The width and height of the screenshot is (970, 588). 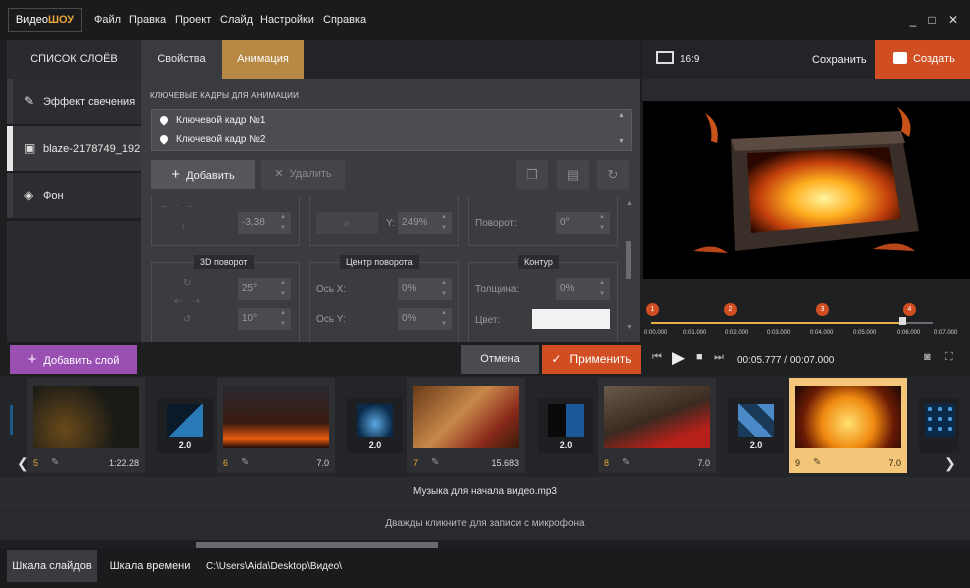 What do you see at coordinates (678, 358) in the screenshot?
I see `play-icon: ▶` at bounding box center [678, 358].